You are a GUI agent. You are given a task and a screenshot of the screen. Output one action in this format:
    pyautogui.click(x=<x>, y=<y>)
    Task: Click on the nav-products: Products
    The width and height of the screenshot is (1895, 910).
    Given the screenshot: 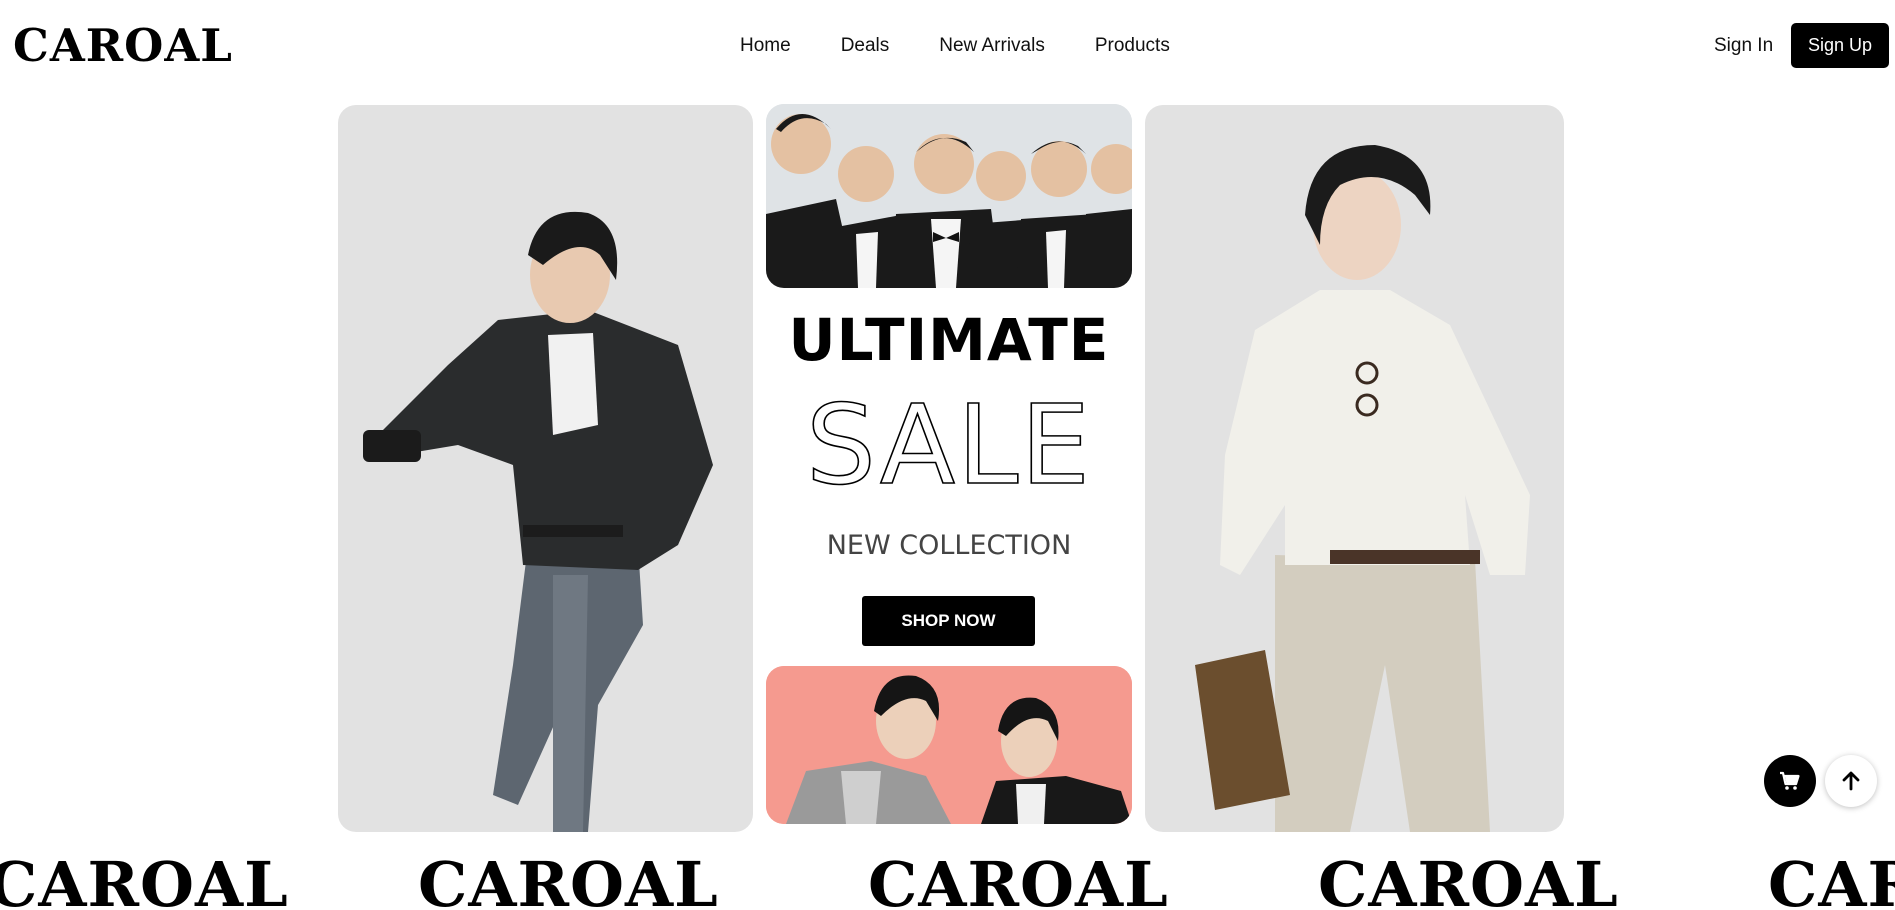 What is the action you would take?
    pyautogui.click(x=1132, y=46)
    